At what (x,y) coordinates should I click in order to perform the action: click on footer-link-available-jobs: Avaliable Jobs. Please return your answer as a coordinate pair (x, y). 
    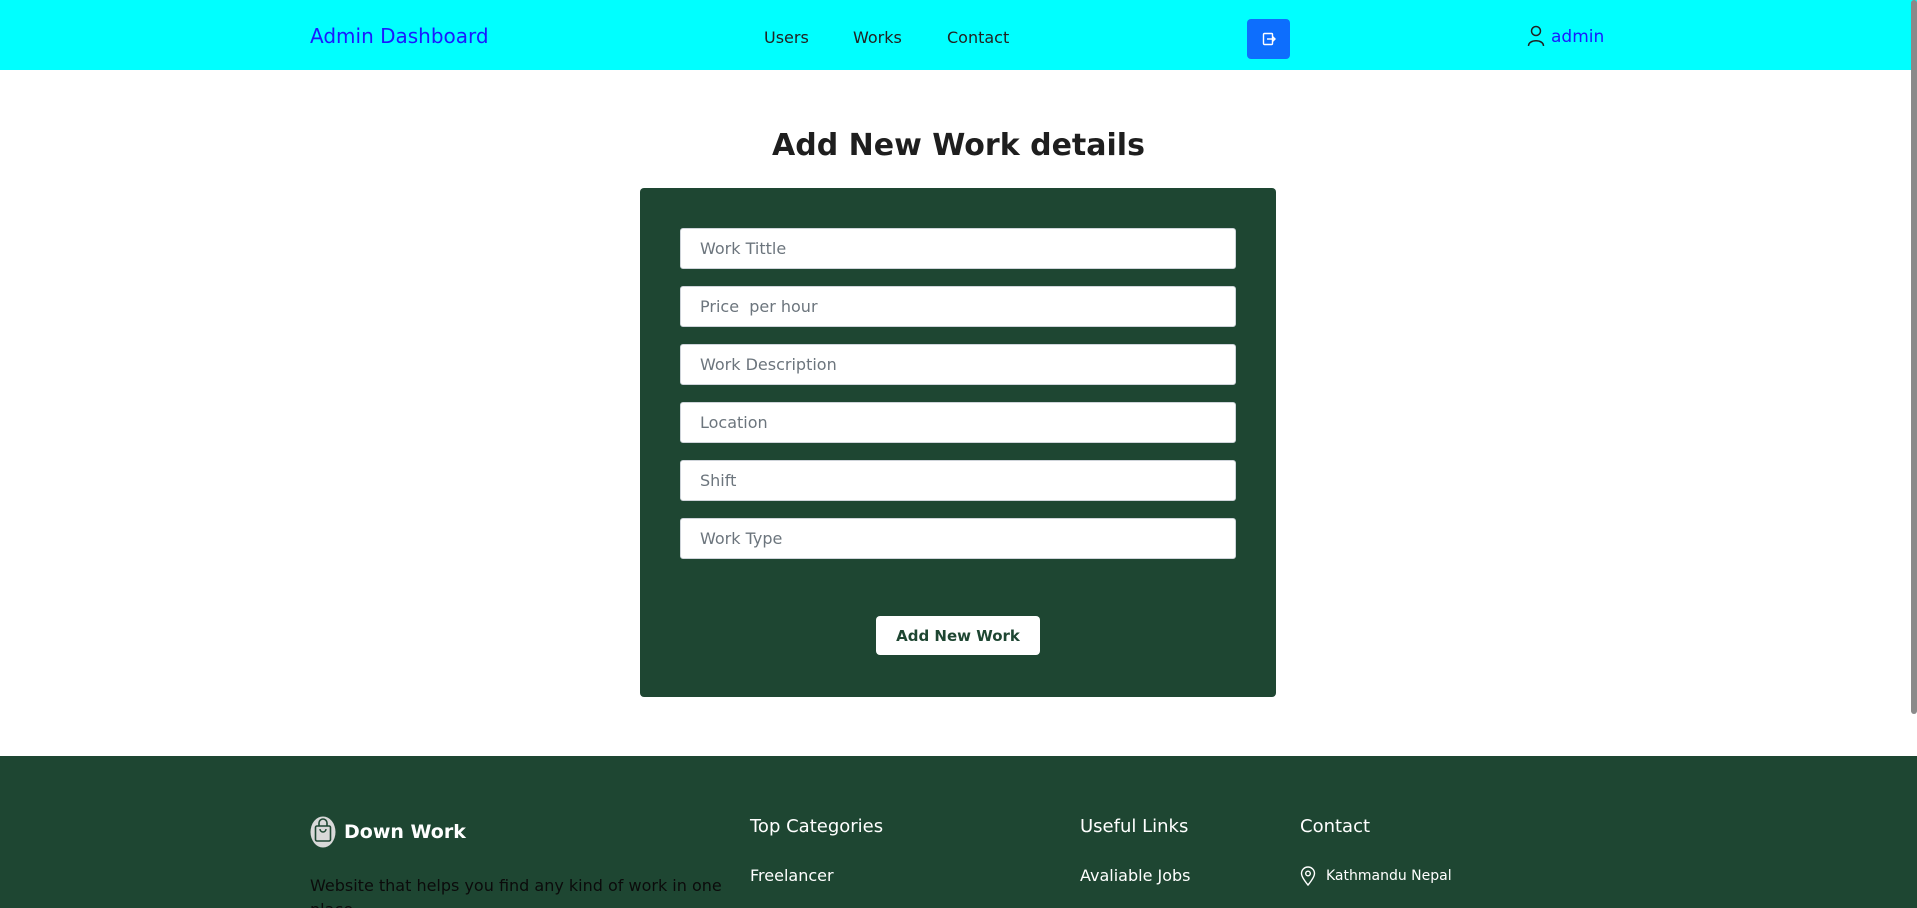
    Looking at the image, I should click on (1135, 875).